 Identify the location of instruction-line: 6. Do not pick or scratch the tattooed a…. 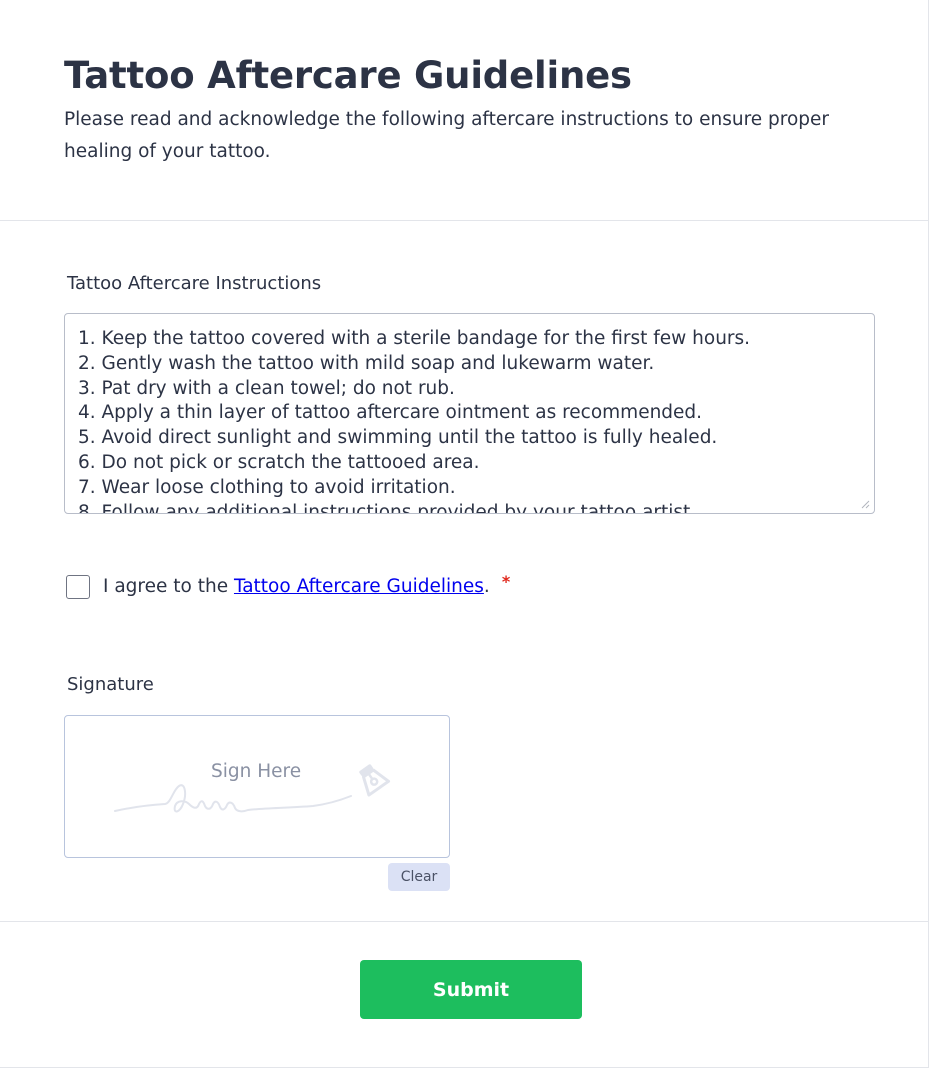
(279, 462).